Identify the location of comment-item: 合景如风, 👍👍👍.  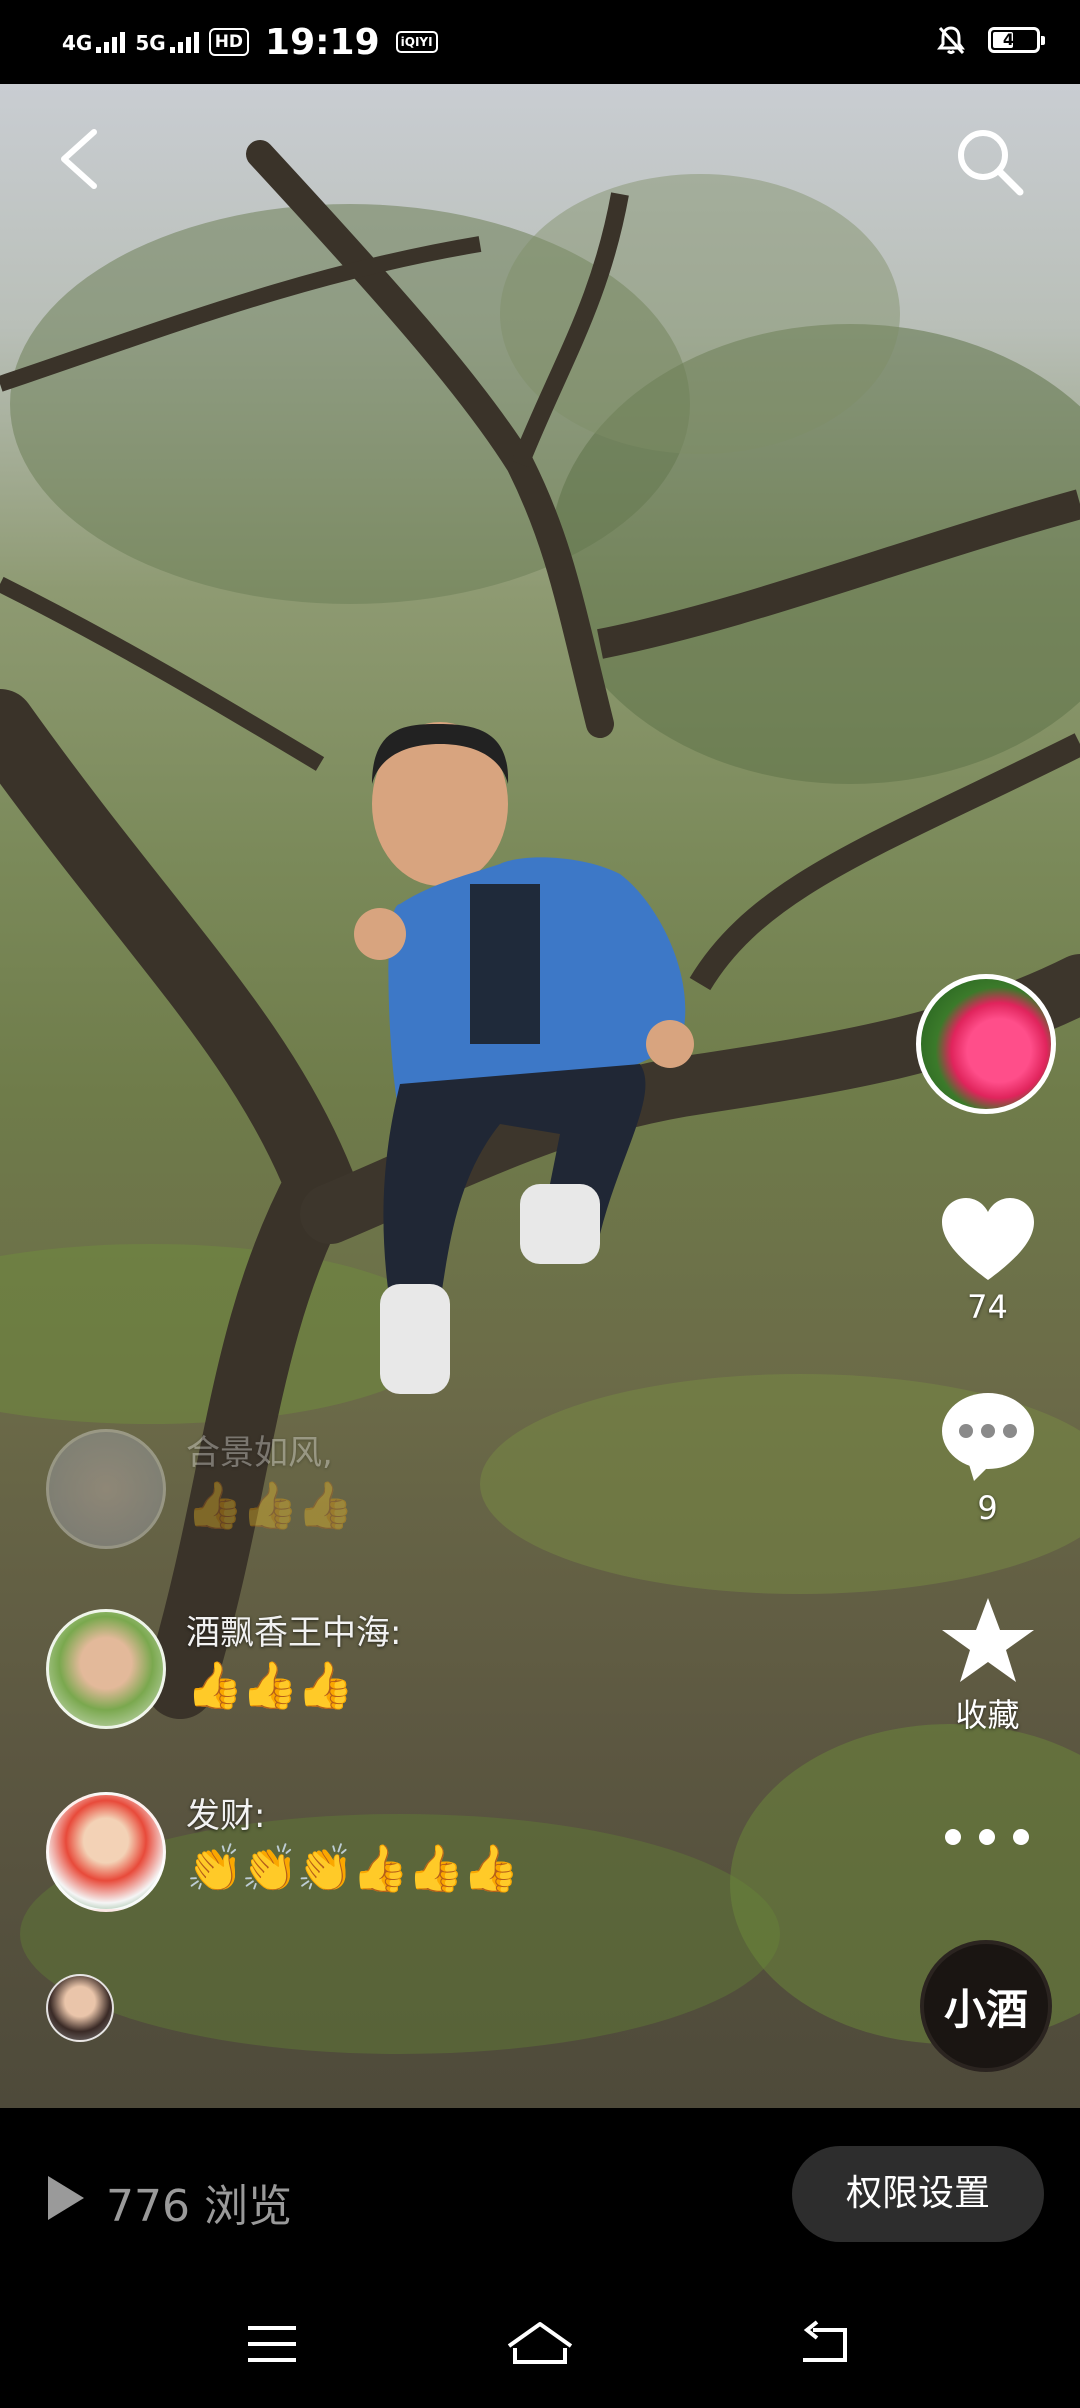
(200, 1489).